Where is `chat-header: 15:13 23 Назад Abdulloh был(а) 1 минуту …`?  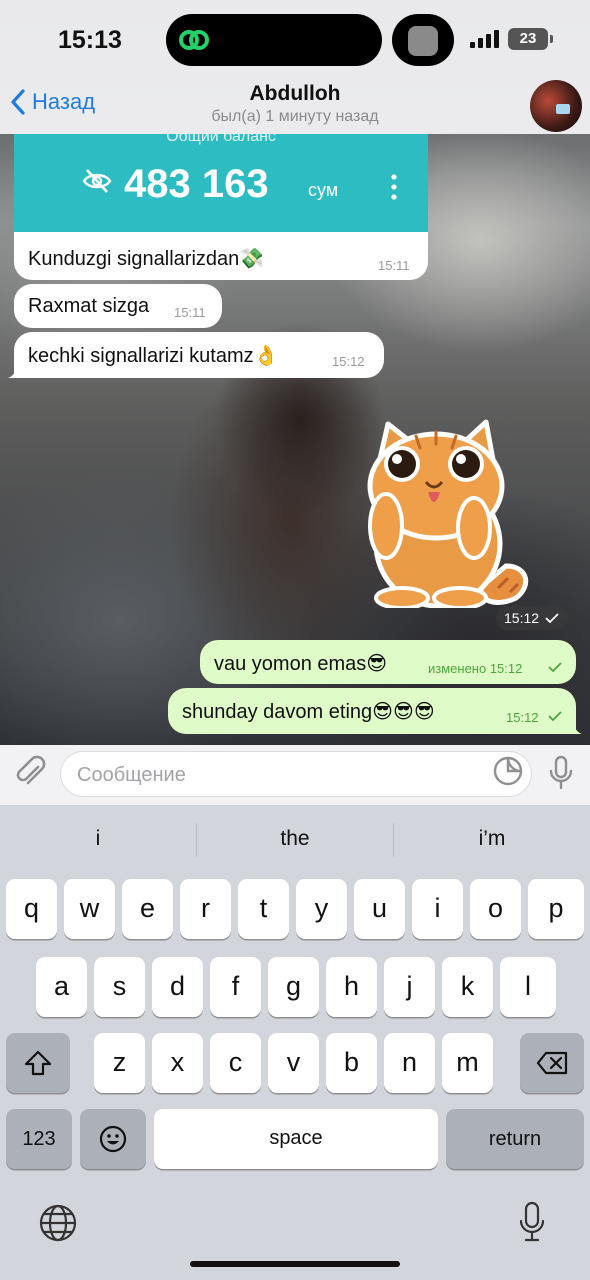 chat-header: 15:13 23 Назад Abdulloh был(а) 1 минуту … is located at coordinates (295, 67).